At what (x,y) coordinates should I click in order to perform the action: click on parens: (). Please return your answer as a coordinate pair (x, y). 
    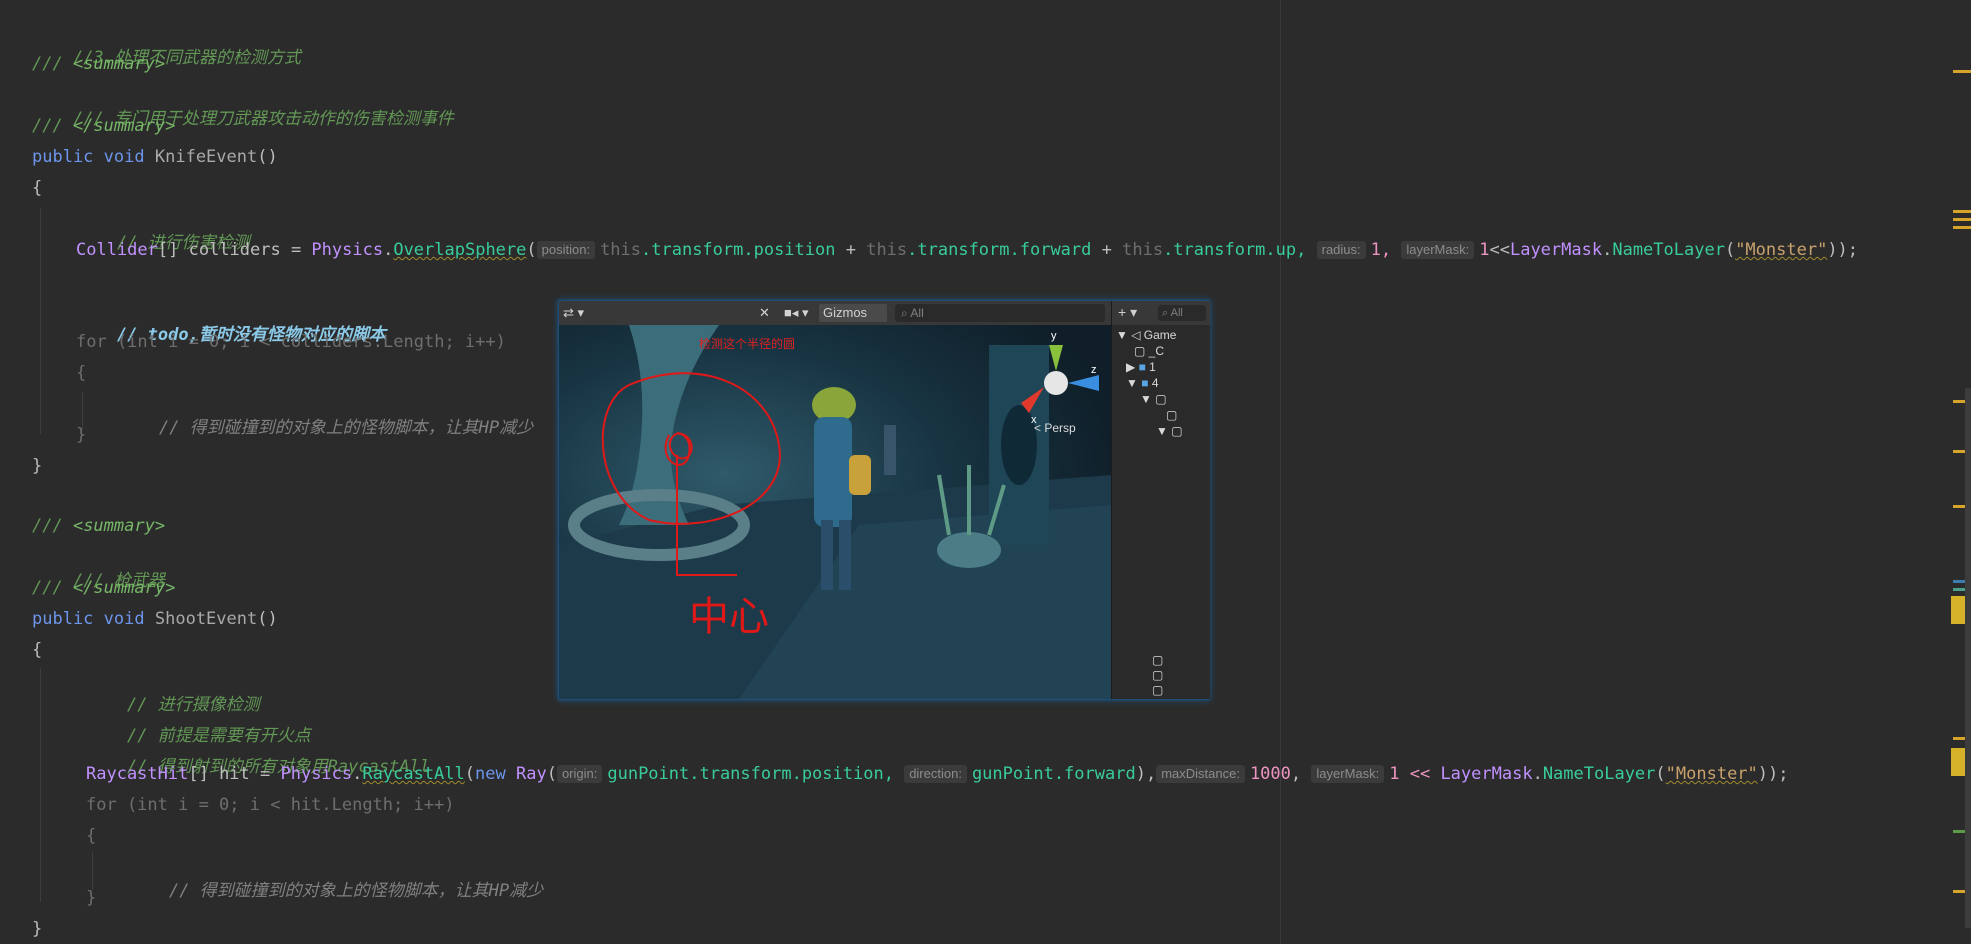
    Looking at the image, I should click on (267, 157).